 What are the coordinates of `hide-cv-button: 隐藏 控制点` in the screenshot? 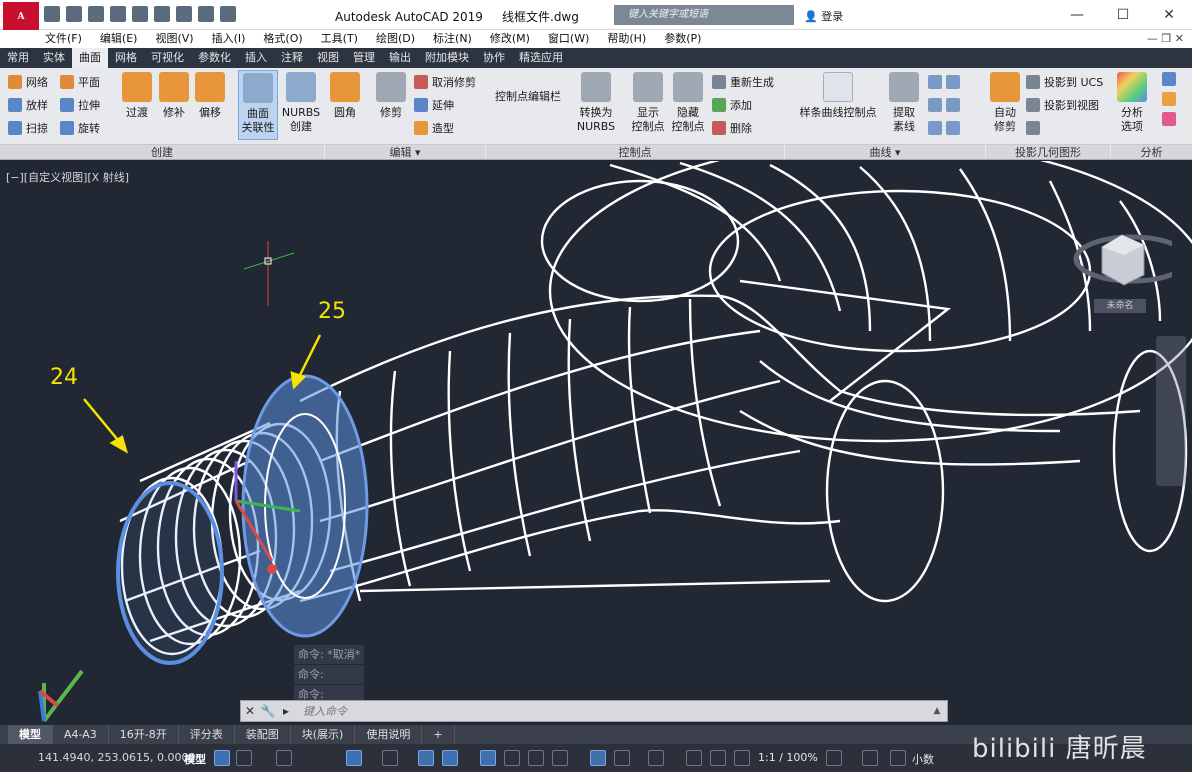 It's located at (688, 103).